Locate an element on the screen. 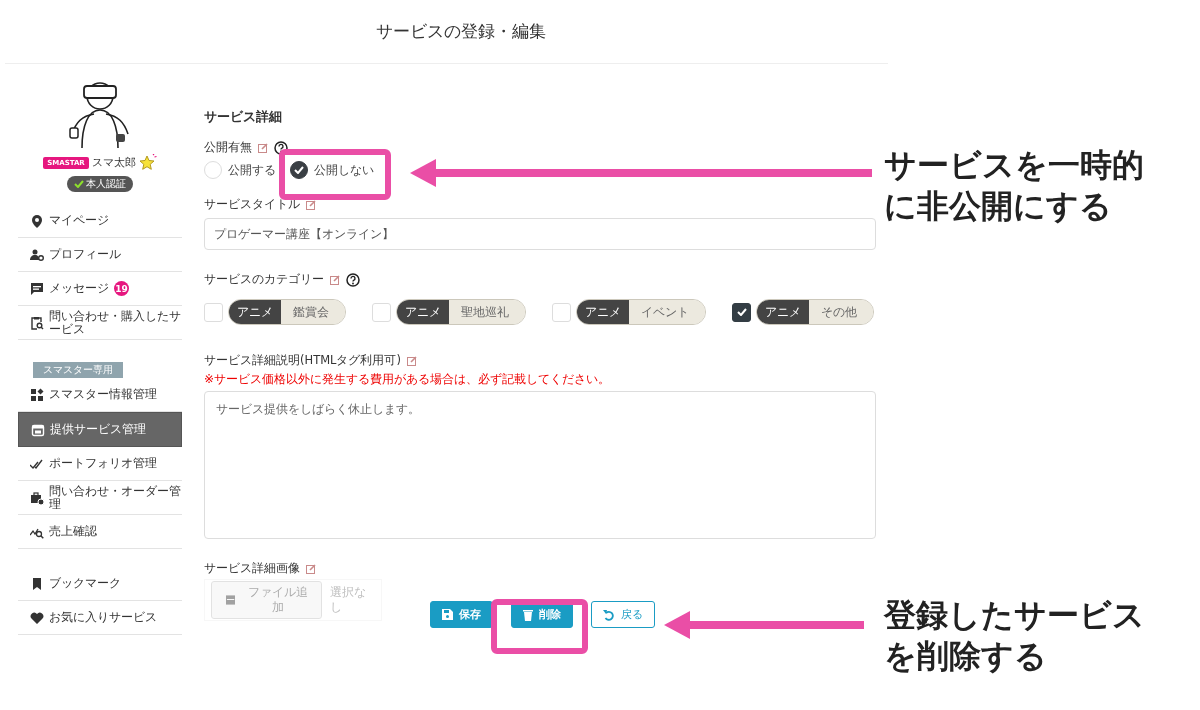  category-tag: アニメ その他 is located at coordinates (815, 312).